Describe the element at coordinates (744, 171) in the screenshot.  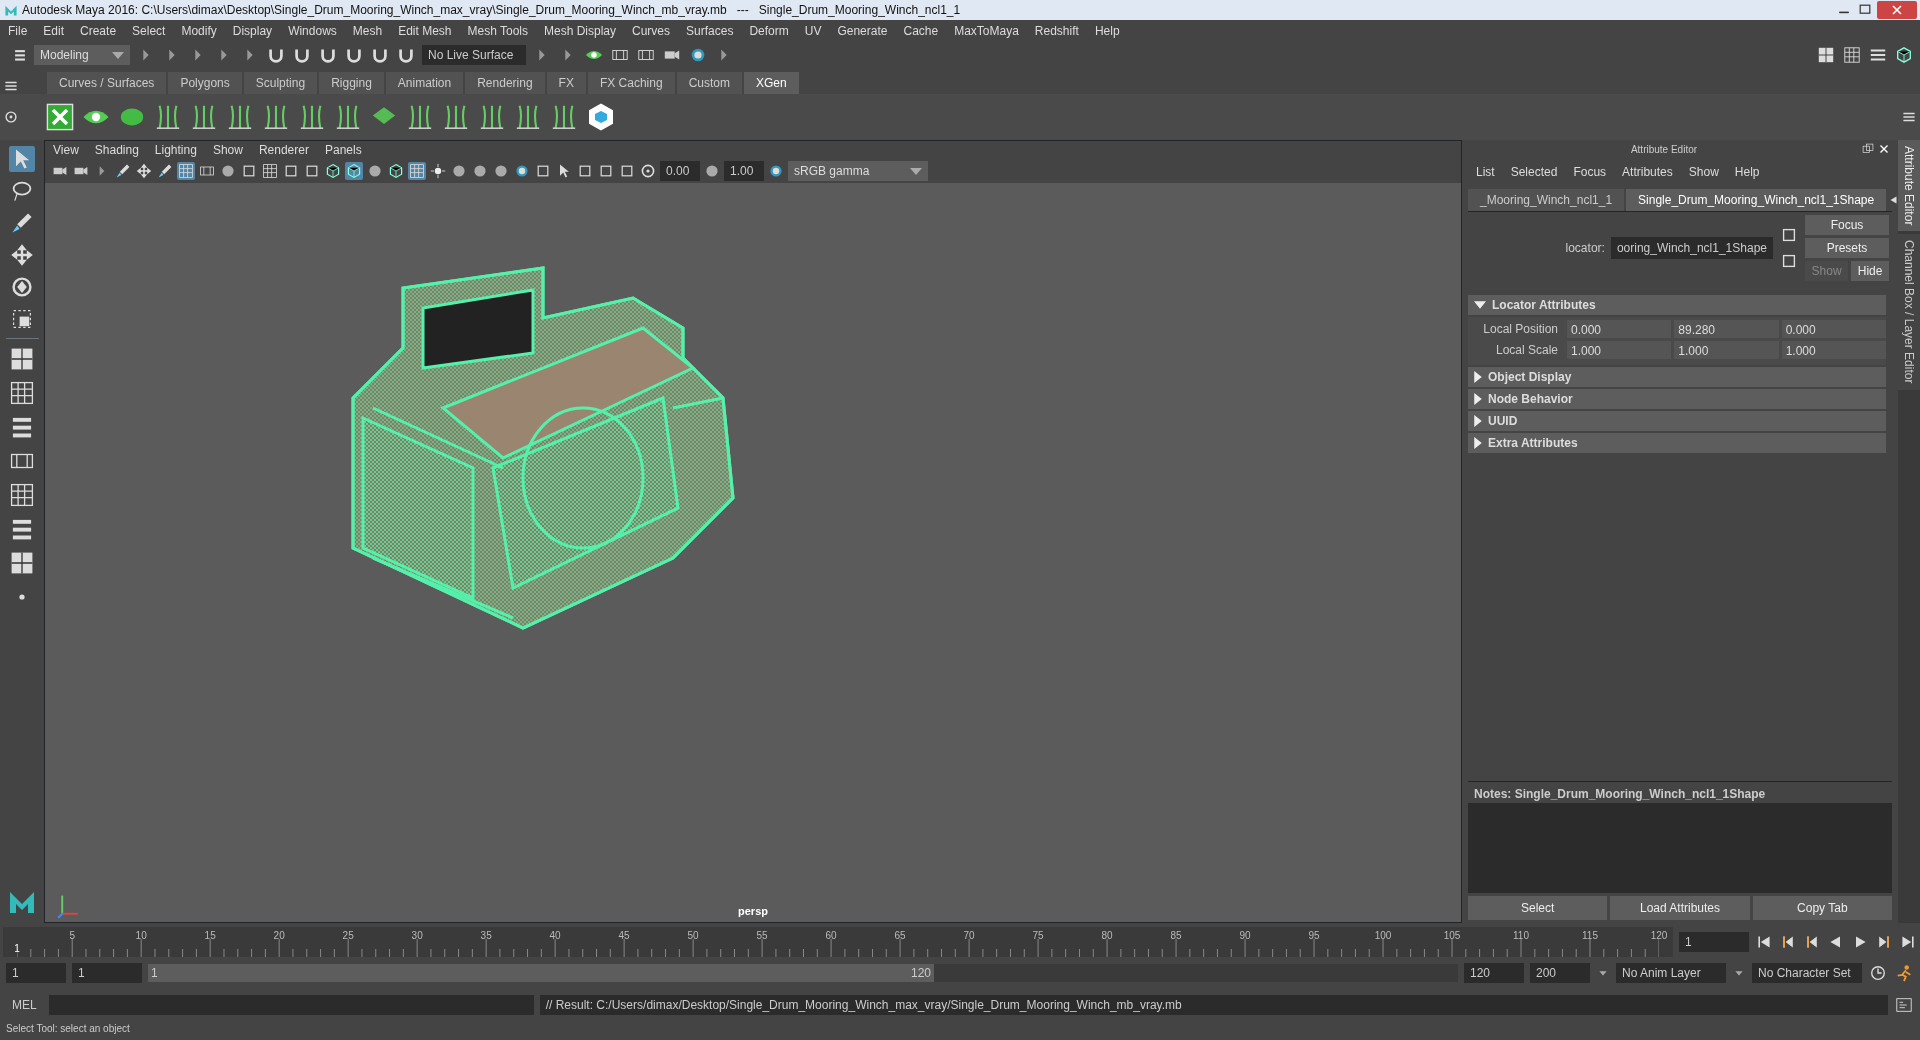
I see `gamma-field: 1.00` at that location.